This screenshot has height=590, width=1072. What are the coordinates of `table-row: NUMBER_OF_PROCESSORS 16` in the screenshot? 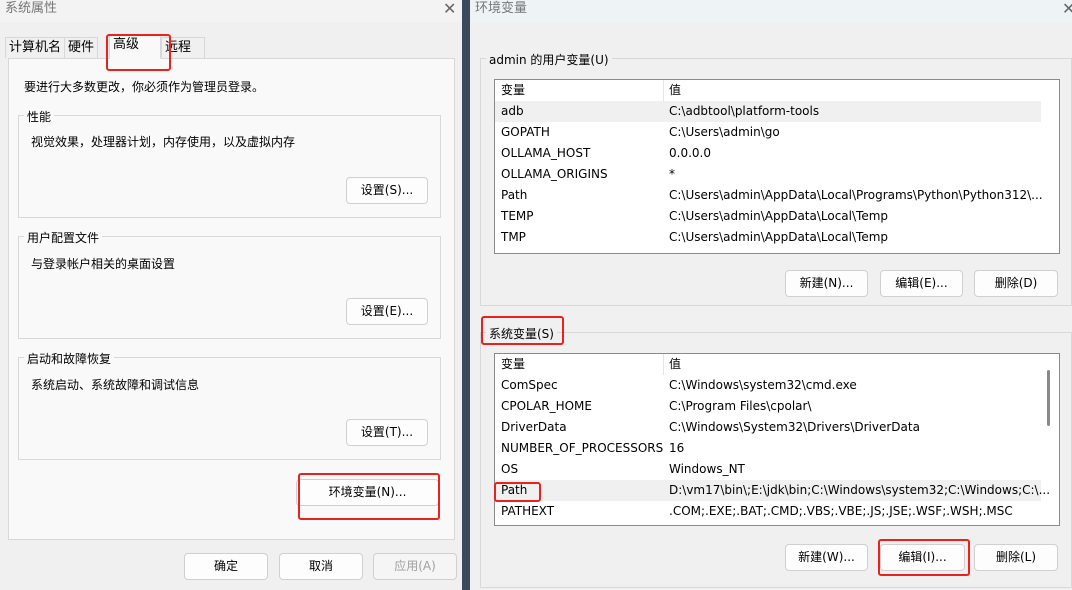 It's located at (768, 448).